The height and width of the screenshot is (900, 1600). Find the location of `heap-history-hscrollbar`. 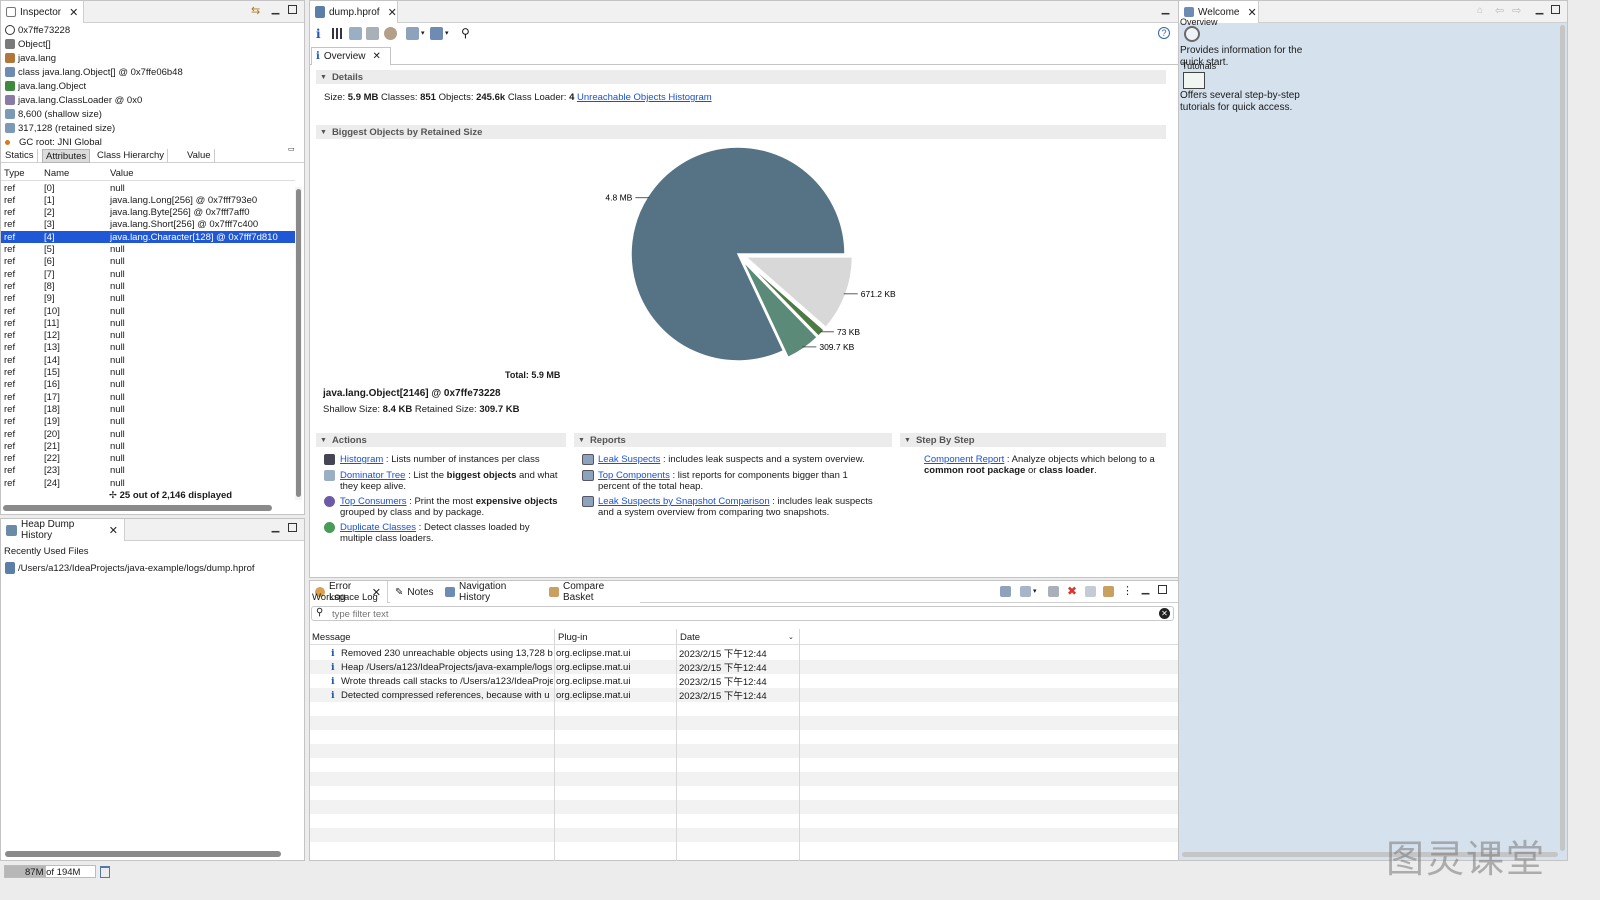

heap-history-hscrollbar is located at coordinates (143, 854).